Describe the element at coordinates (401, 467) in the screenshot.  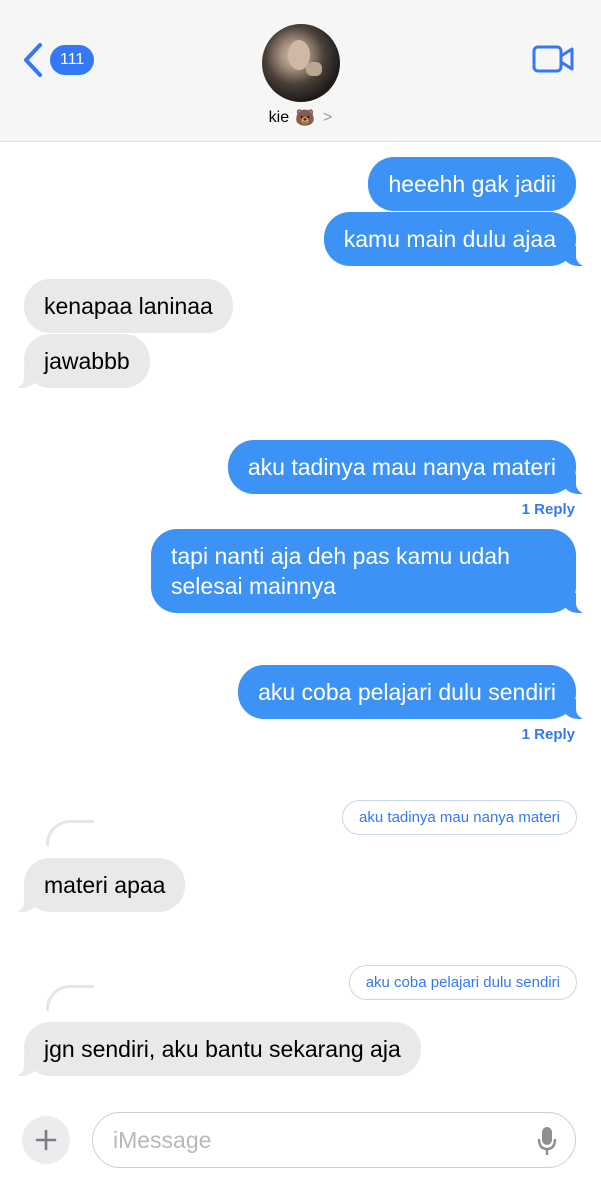
I see `message-text: aku tadinya mau nanya materi` at that location.